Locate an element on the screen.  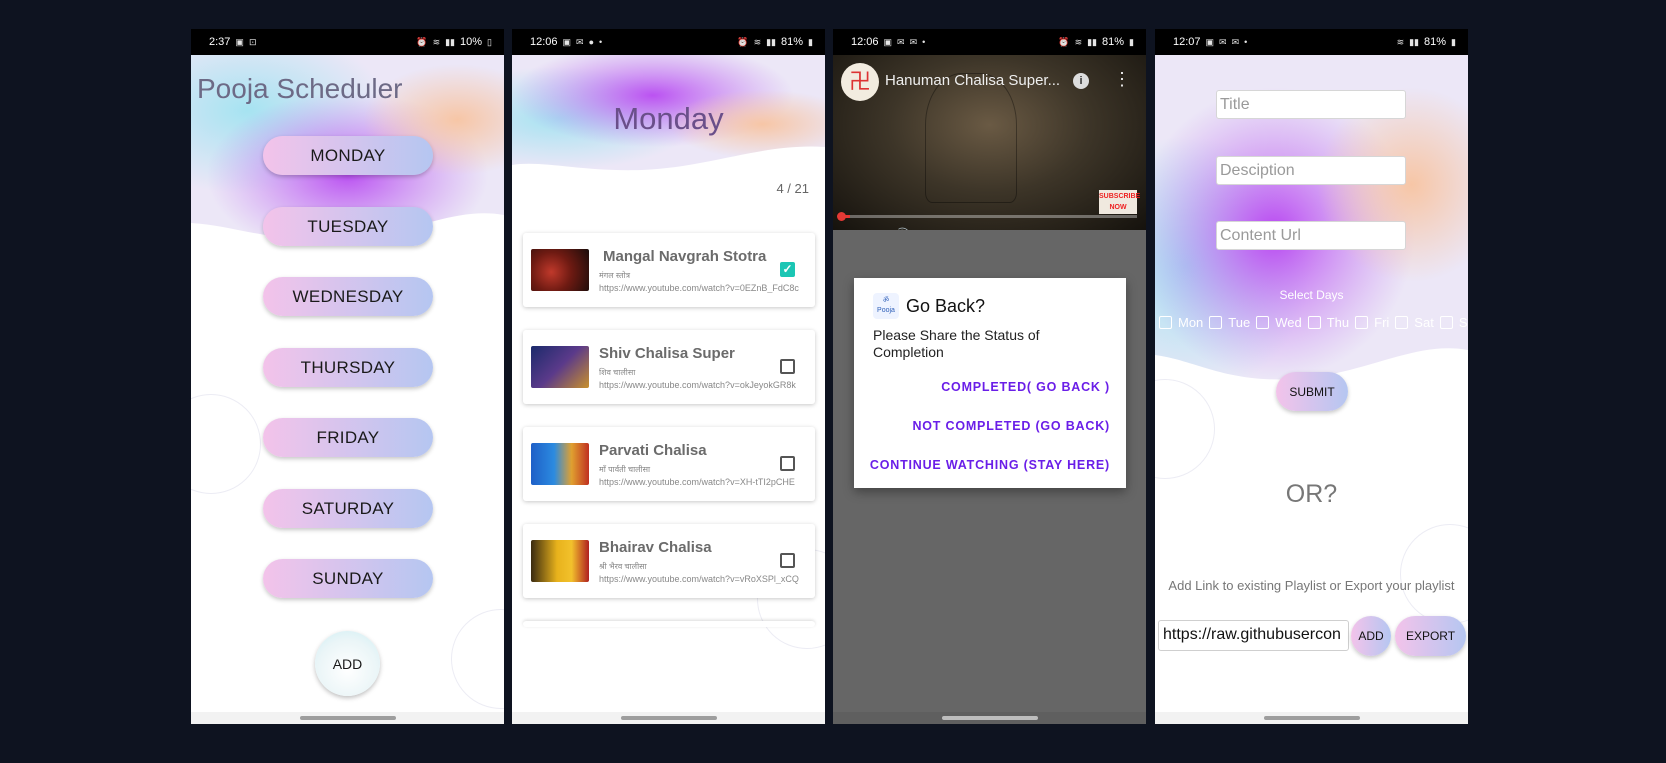
content-url-input: Content Url is located at coordinates (1311, 235).